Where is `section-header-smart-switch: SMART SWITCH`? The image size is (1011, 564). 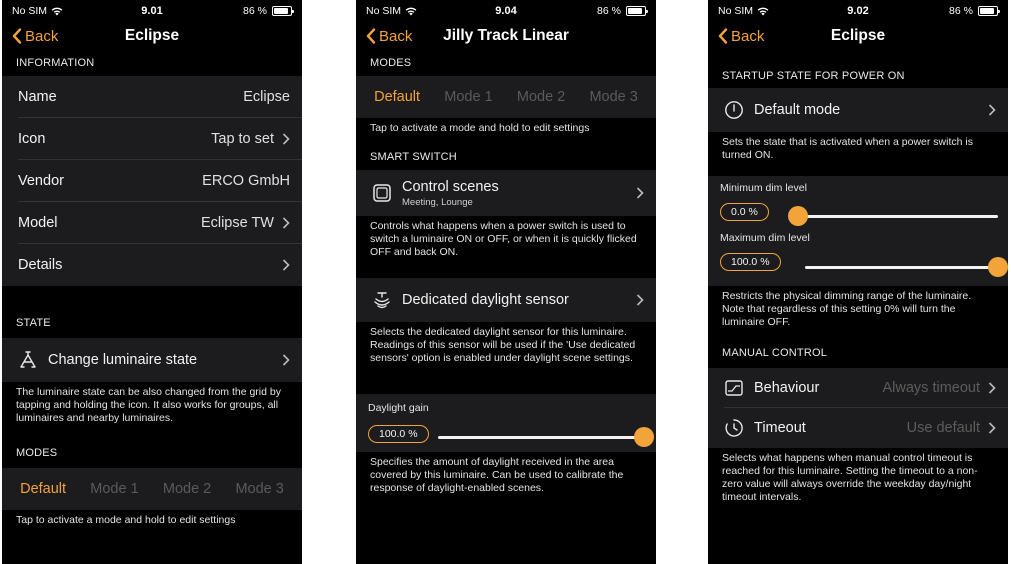
section-header-smart-switch: SMART SWITCH is located at coordinates (413, 157).